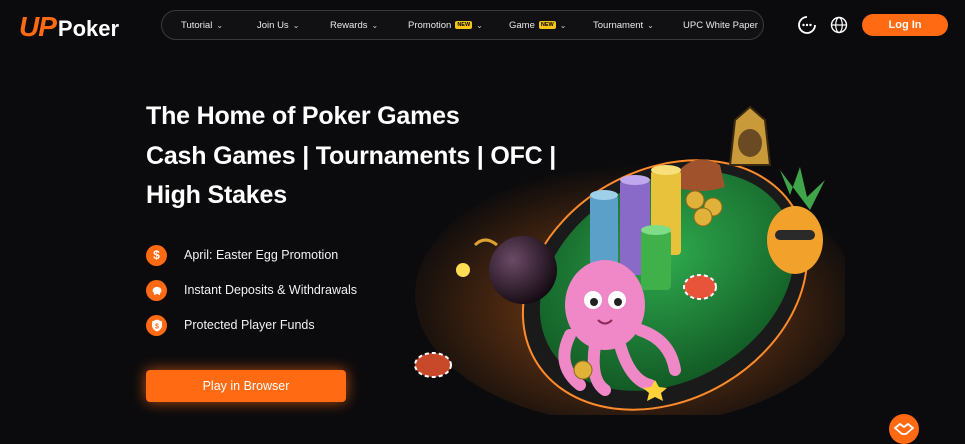 This screenshot has height=444, width=965. What do you see at coordinates (156, 255) in the screenshot?
I see `dollar-icon: $` at bounding box center [156, 255].